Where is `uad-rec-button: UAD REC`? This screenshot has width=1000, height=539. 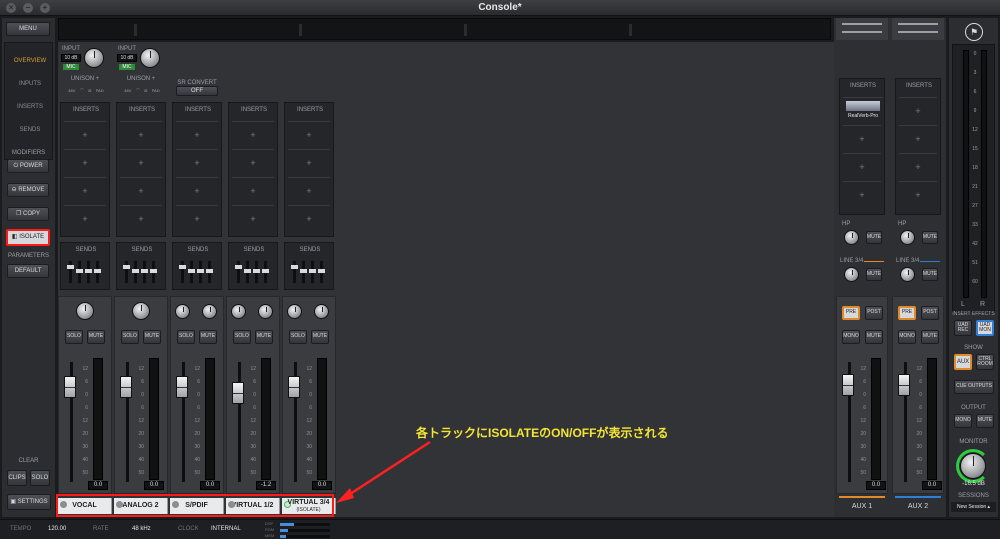 uad-rec-button: UAD REC is located at coordinates (963, 328).